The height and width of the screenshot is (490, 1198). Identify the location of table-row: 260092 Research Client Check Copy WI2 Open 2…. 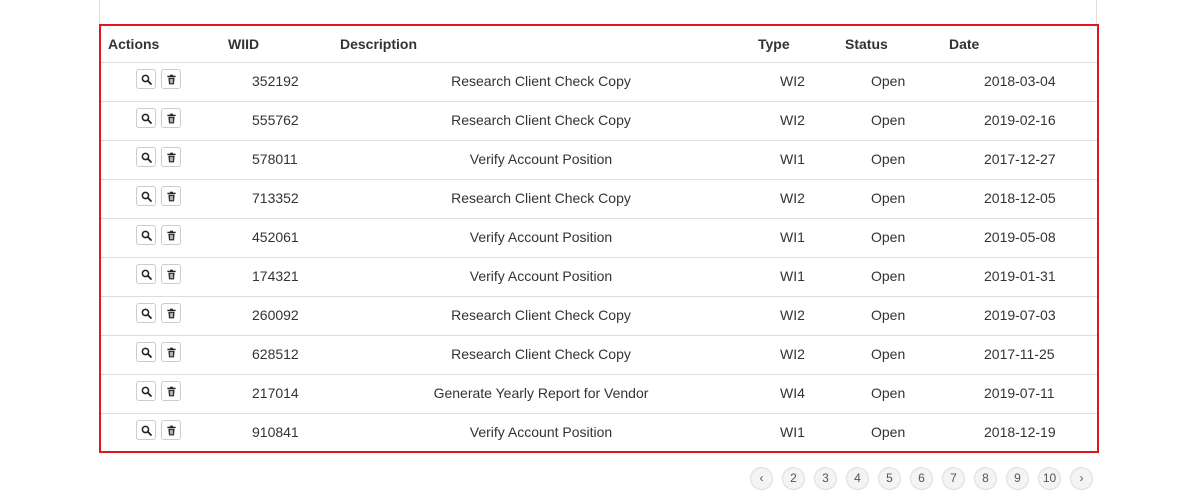
(599, 316).